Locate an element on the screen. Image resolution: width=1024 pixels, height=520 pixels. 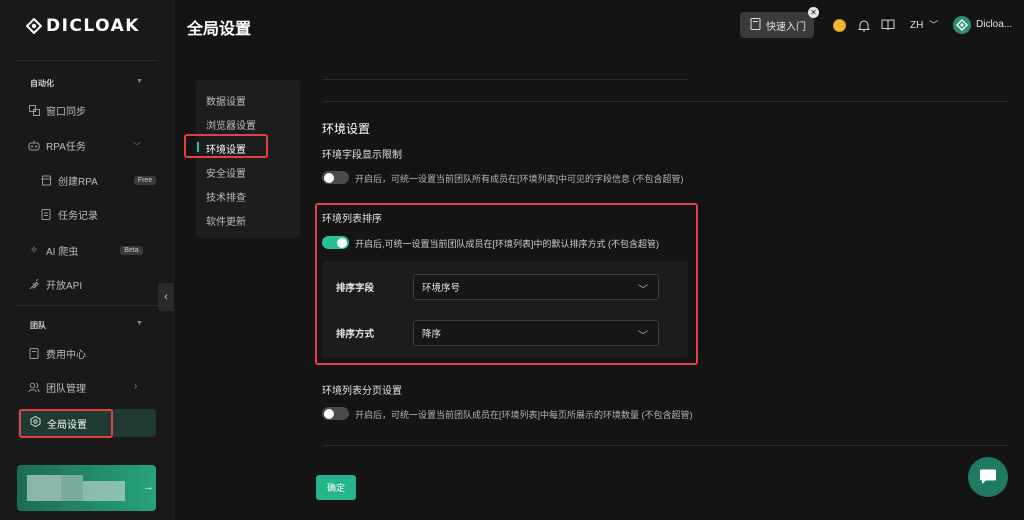
sidebar-item-label: 任务记录 is located at coordinates (78, 216).